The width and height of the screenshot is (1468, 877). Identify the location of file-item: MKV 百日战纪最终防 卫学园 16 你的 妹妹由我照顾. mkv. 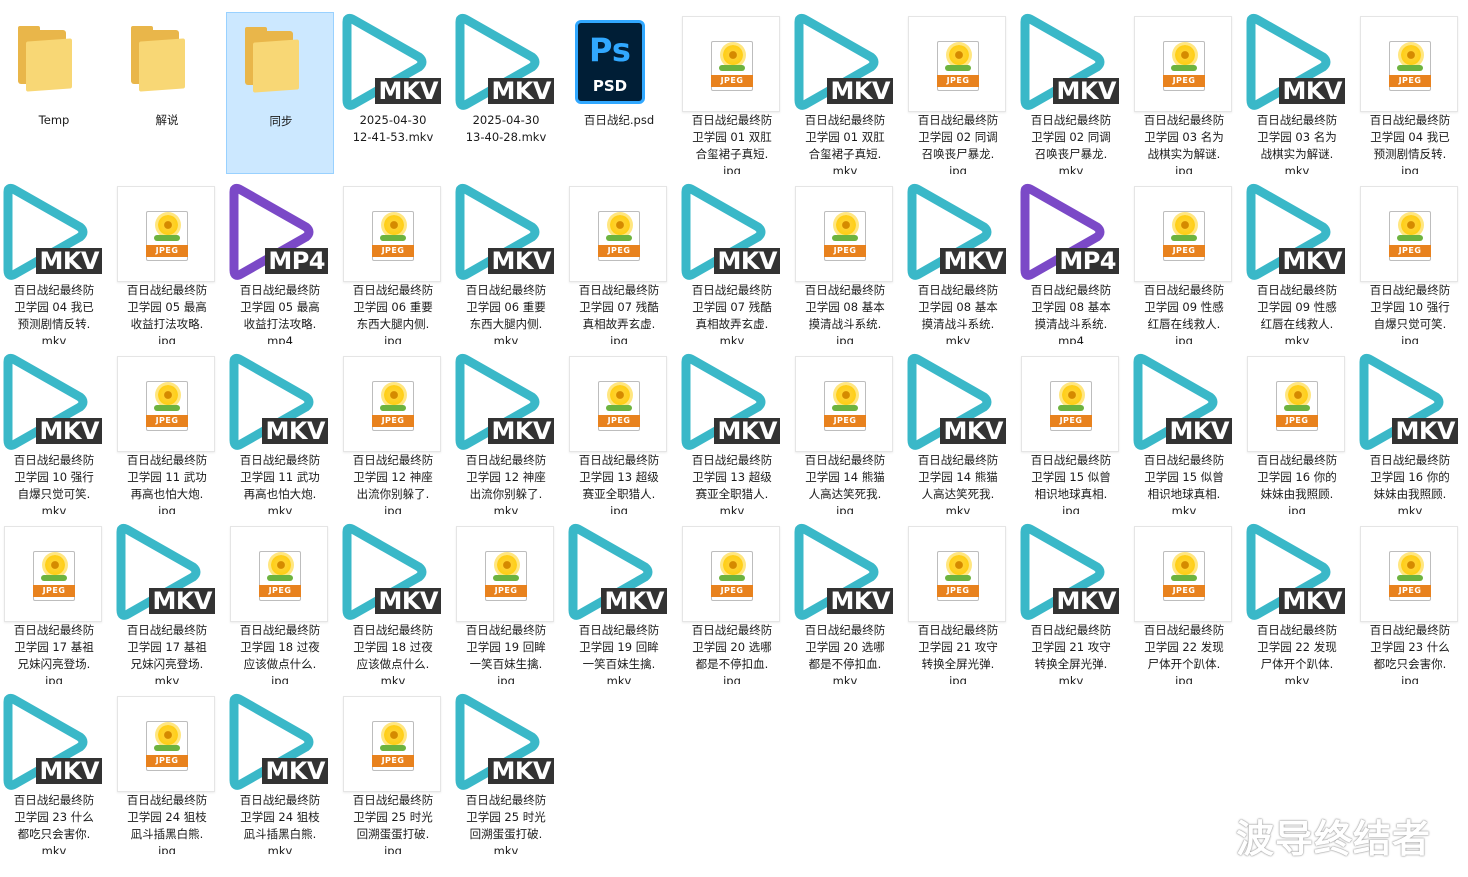
(1410, 433).